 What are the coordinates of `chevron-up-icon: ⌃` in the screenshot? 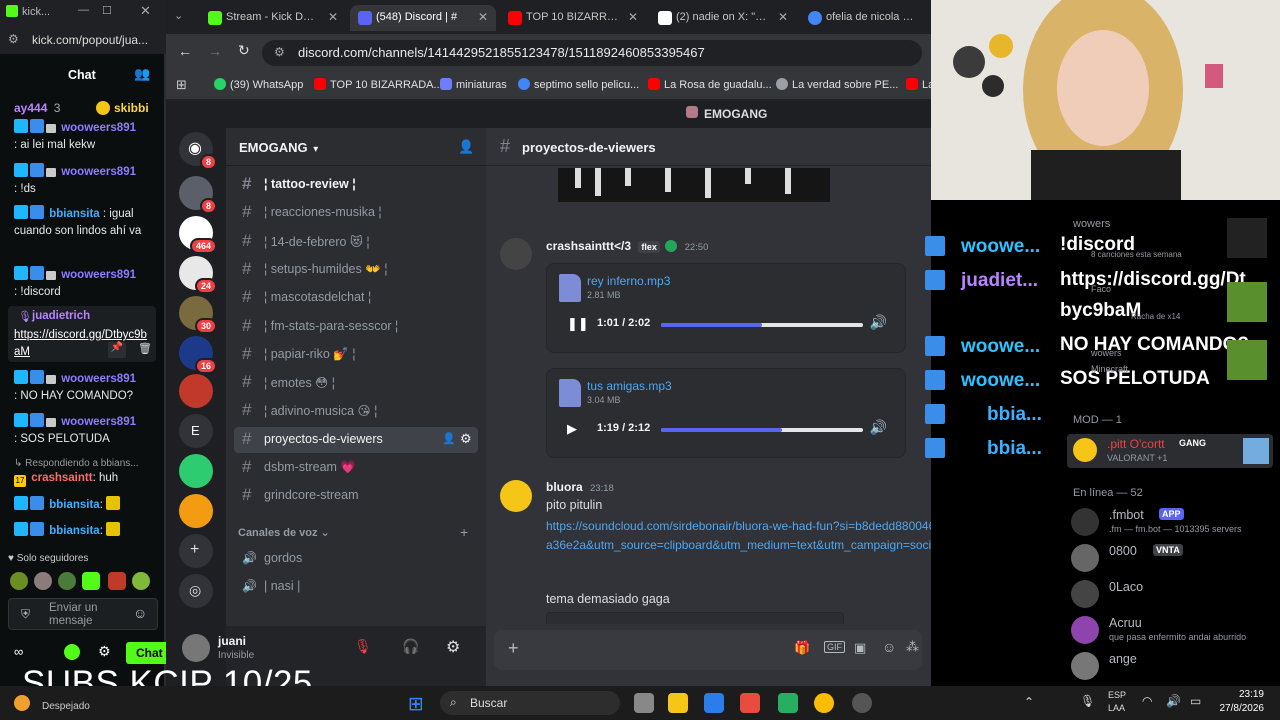 It's located at (1029, 702).